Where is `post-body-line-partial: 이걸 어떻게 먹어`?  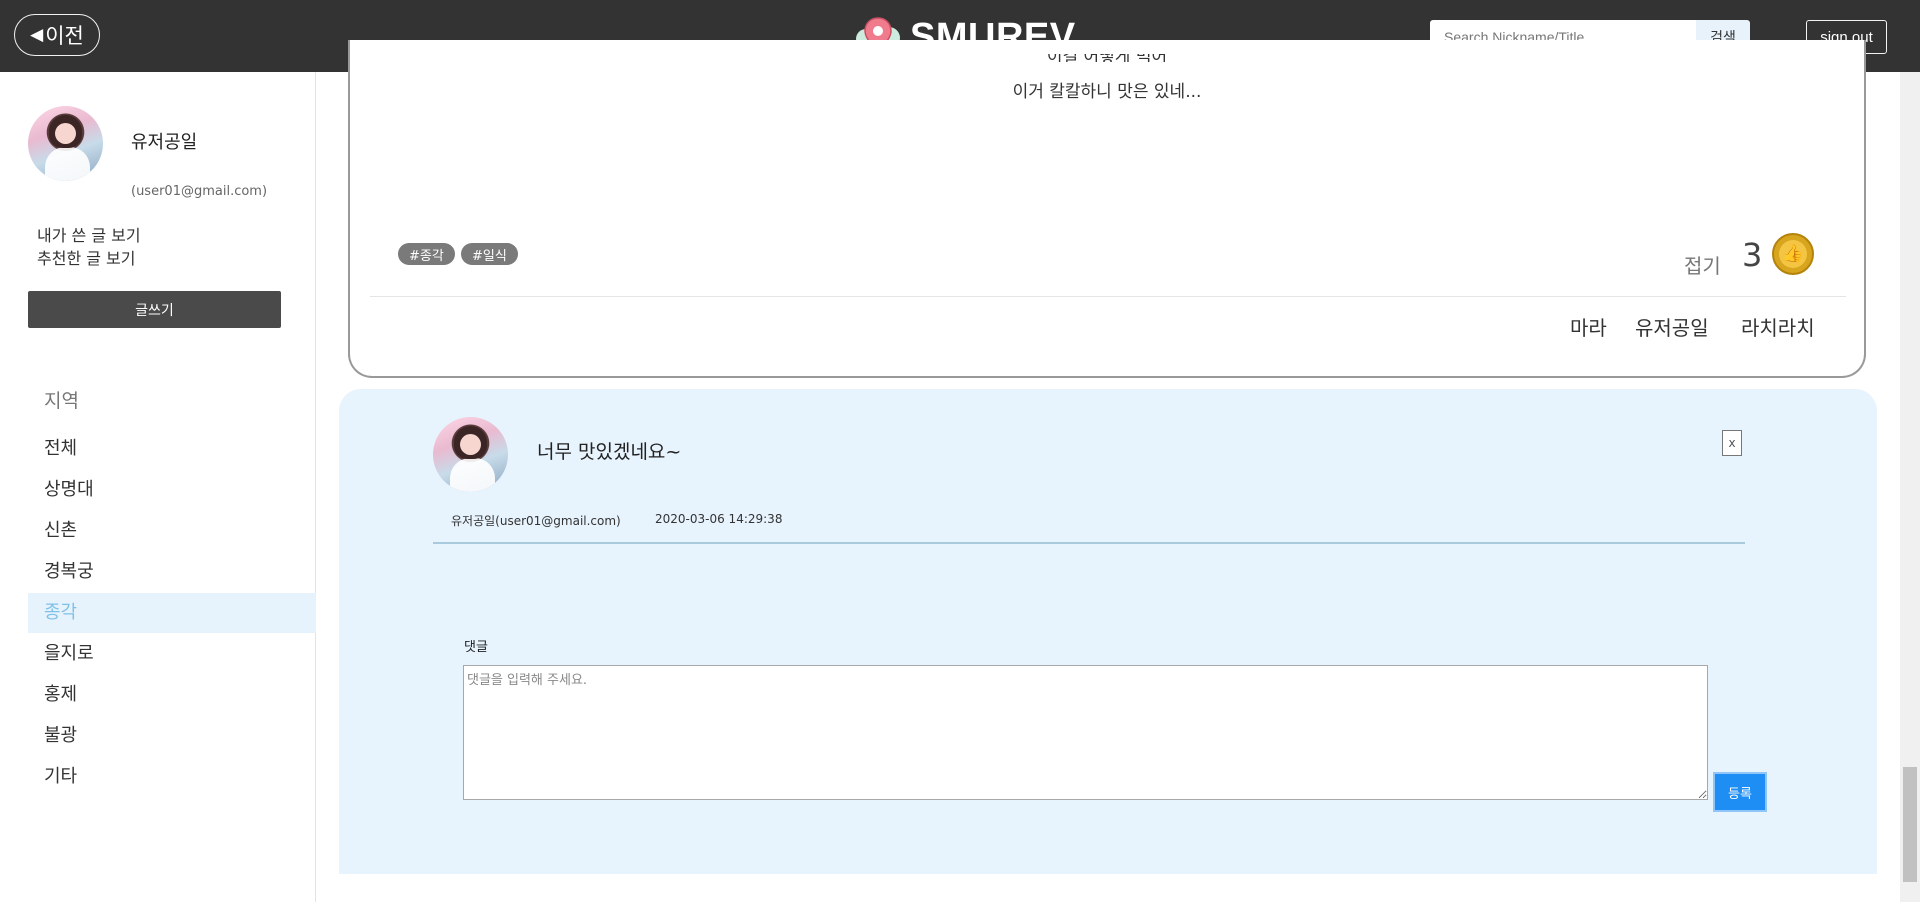 post-body-line-partial: 이걸 어떻게 먹어 is located at coordinates (1107, 58).